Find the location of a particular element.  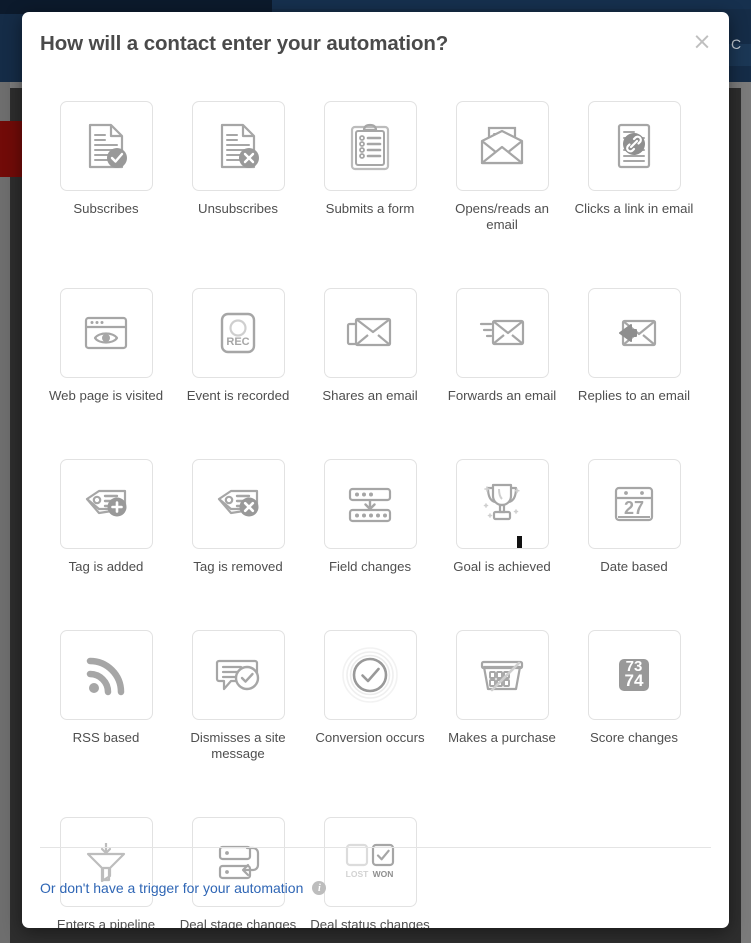

trigger-option-enters-a-pipeline: Enters a pipeline is located at coordinates (106, 872).